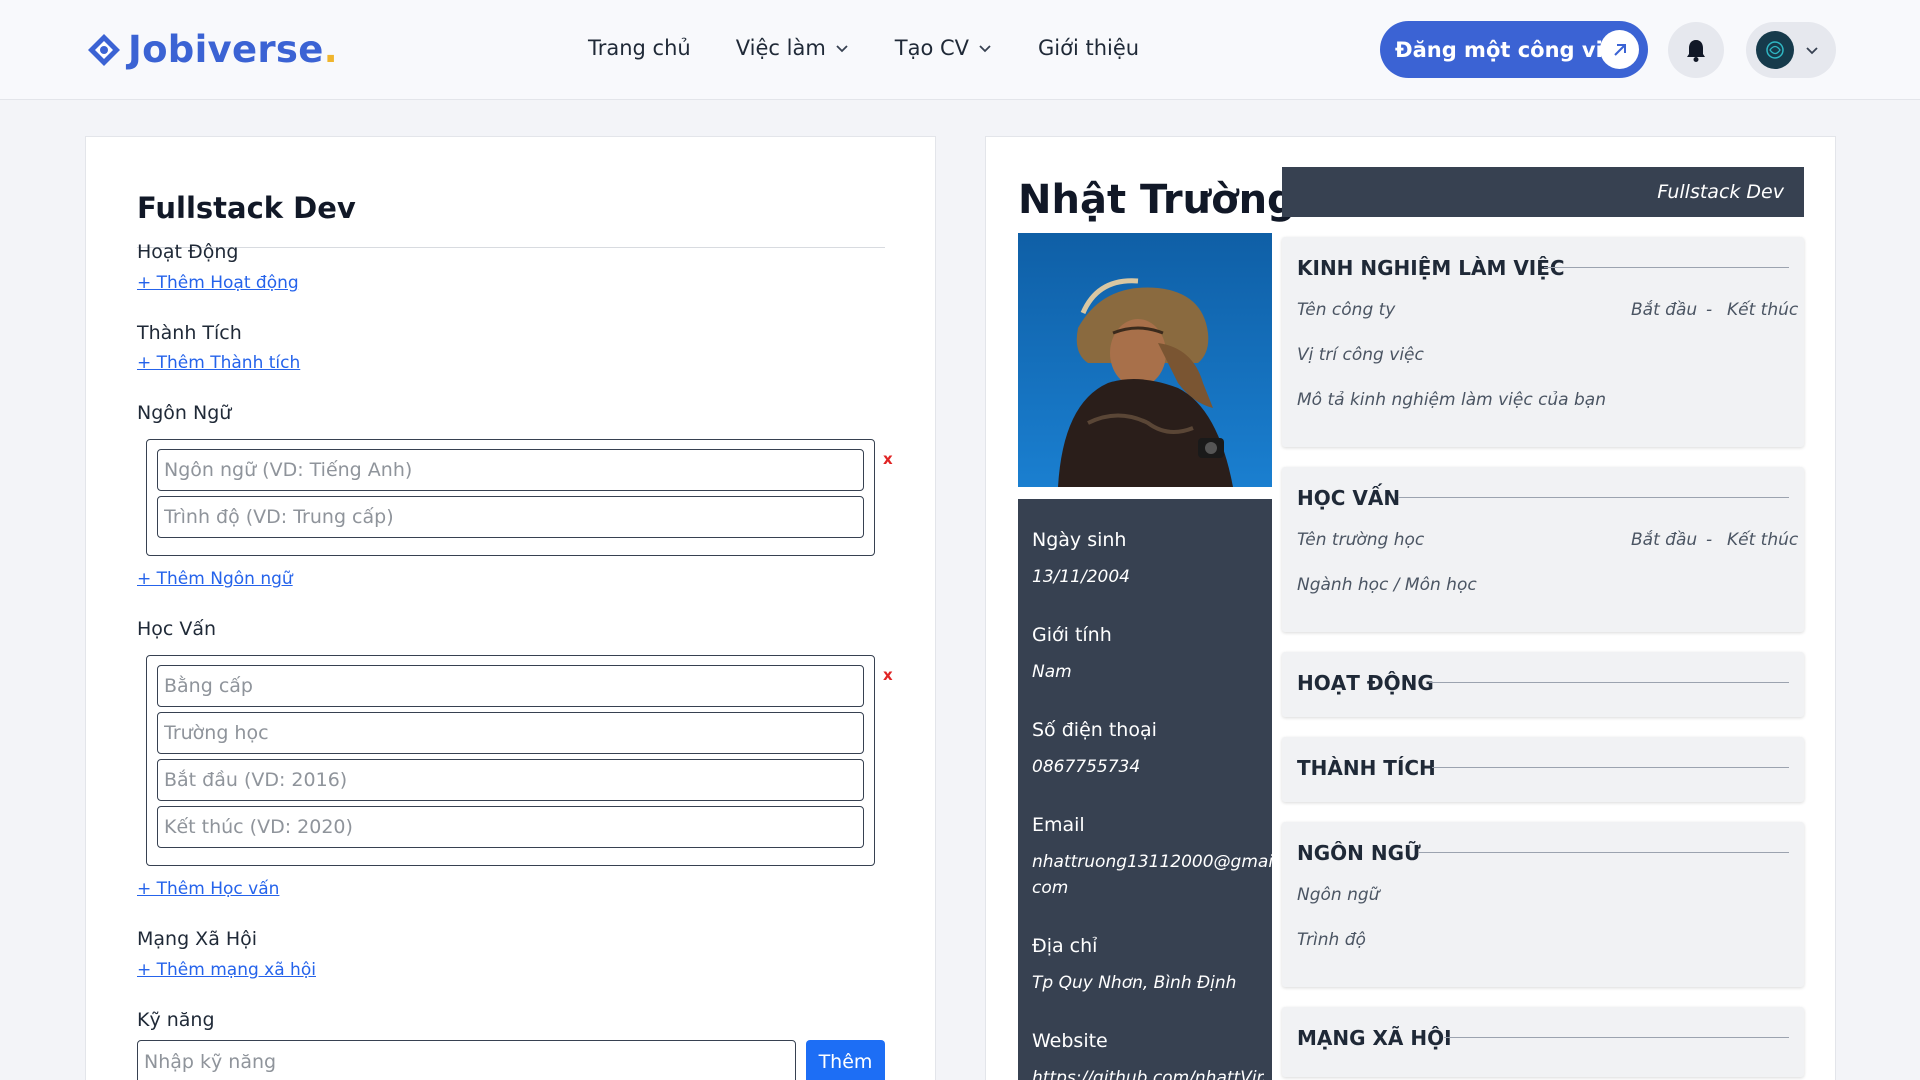 Image resolution: width=1920 pixels, height=1080 pixels. I want to click on account-menu-button, so click(1791, 50).